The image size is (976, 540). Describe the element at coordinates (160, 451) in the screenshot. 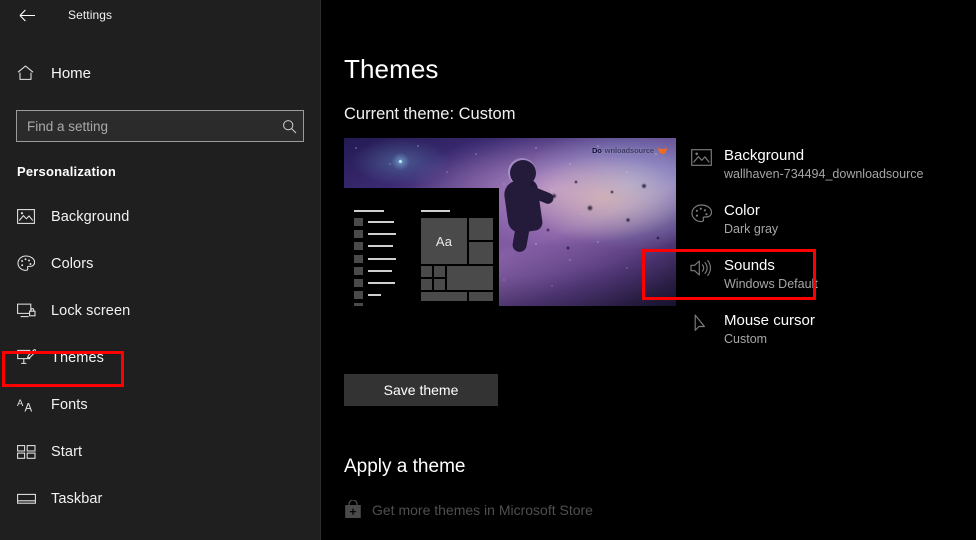

I see `sidebar-item-start: Start` at that location.